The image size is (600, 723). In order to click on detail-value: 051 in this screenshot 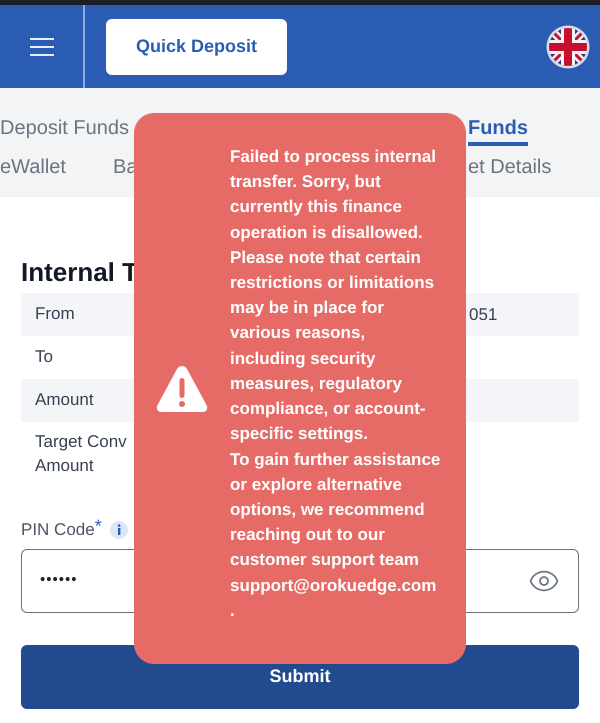, I will do `click(483, 315)`.